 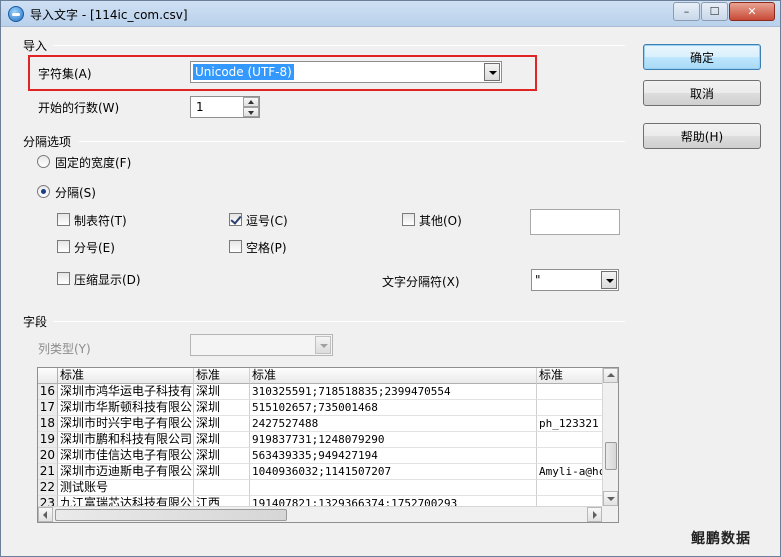 I want to click on maximize-icon: ☐, so click(x=714, y=11).